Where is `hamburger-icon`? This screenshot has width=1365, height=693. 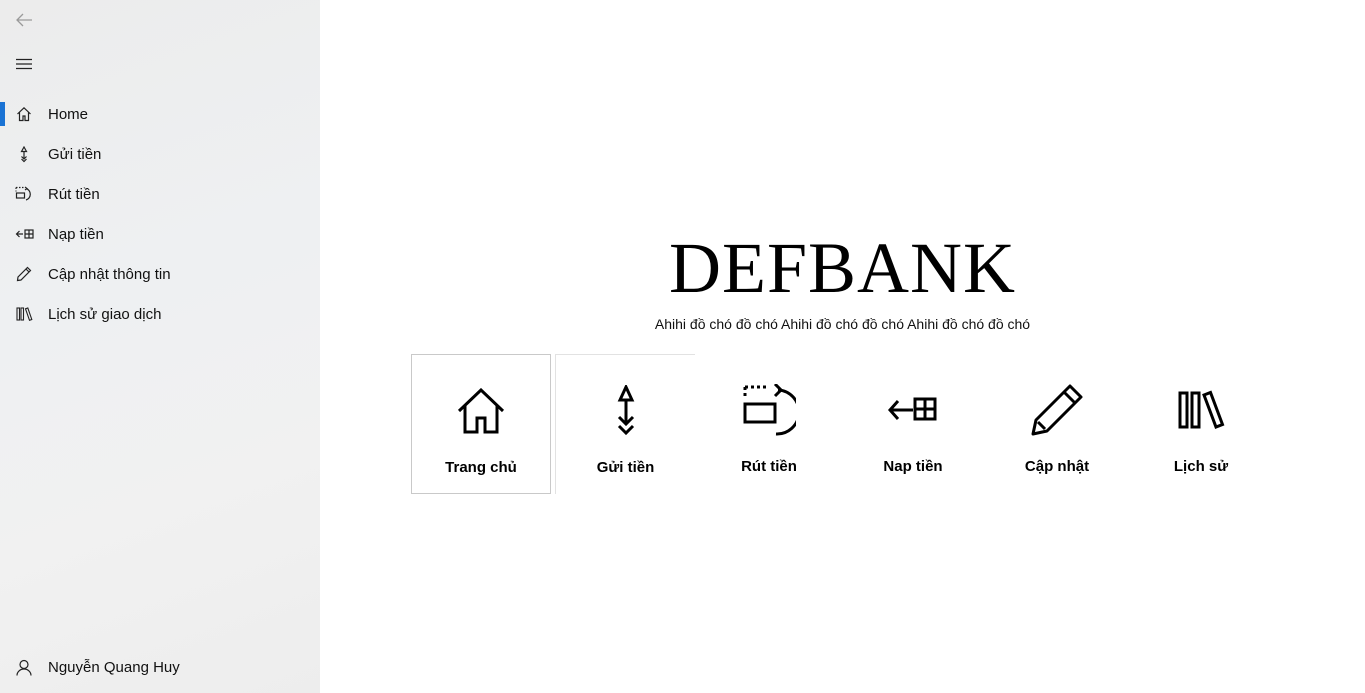 hamburger-icon is located at coordinates (24, 64).